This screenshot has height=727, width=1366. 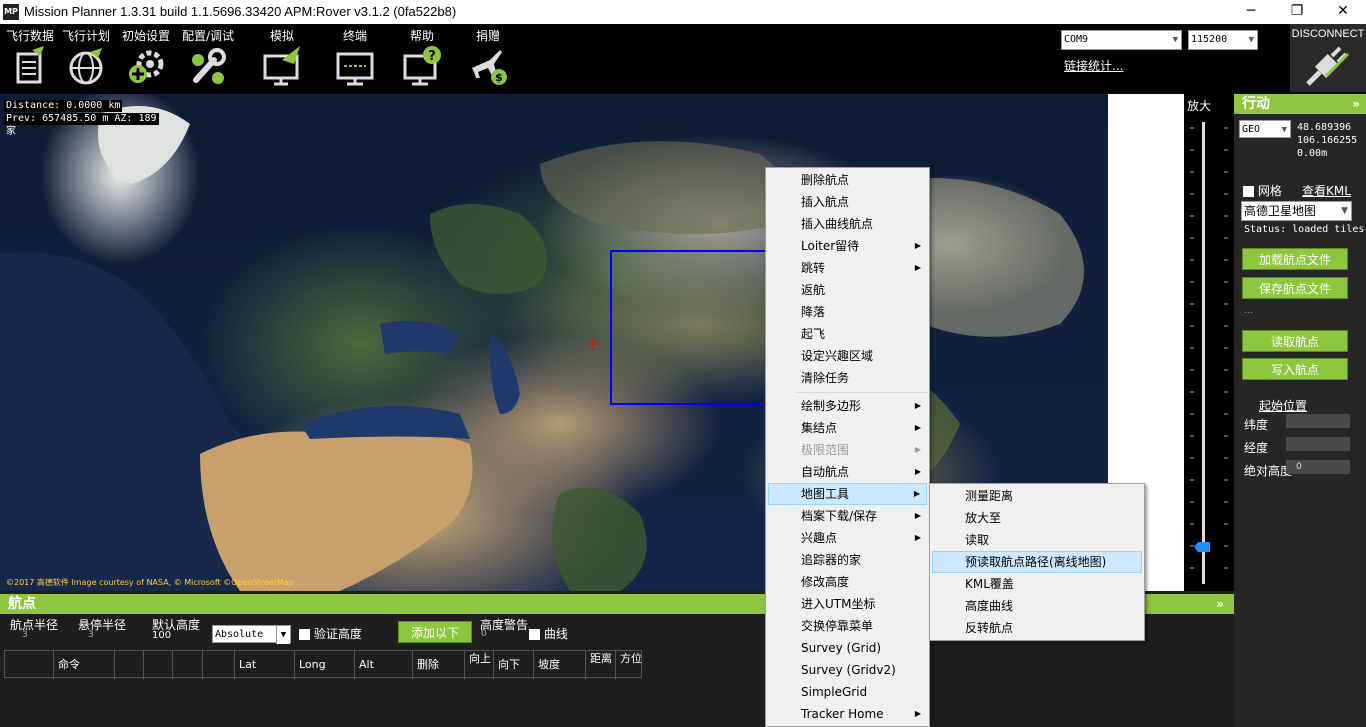 I want to click on submenu-item-measure-distance: 测量距离, so click(x=1037, y=496).